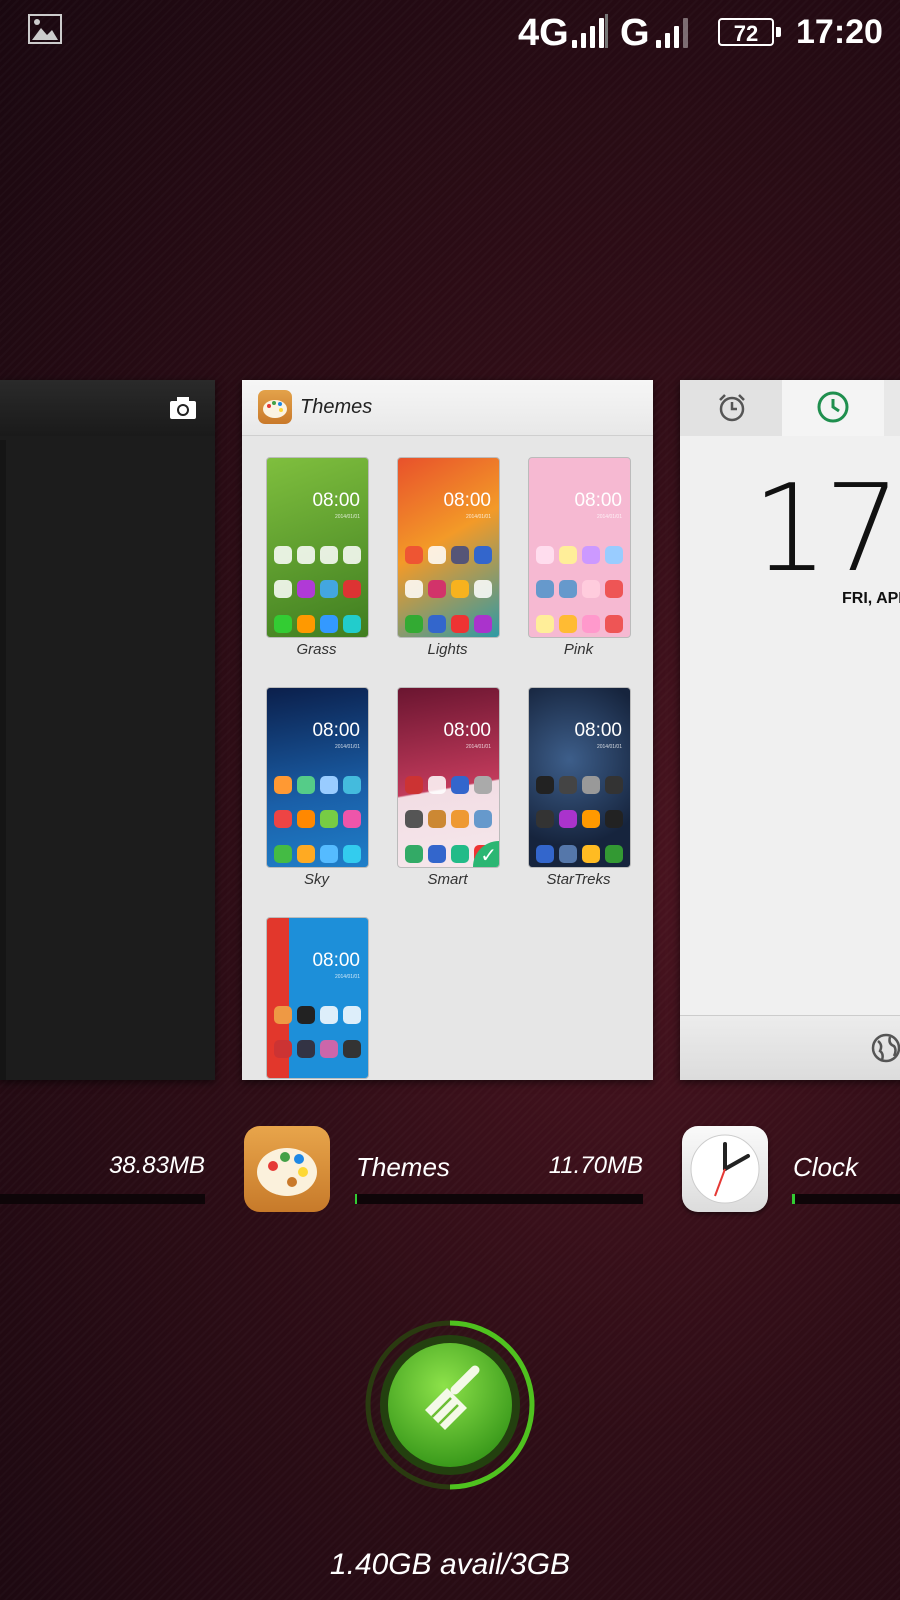 Image resolution: width=900 pixels, height=1600 pixels. Describe the element at coordinates (450, 1405) in the screenshot. I see `clean-memory-button` at that location.